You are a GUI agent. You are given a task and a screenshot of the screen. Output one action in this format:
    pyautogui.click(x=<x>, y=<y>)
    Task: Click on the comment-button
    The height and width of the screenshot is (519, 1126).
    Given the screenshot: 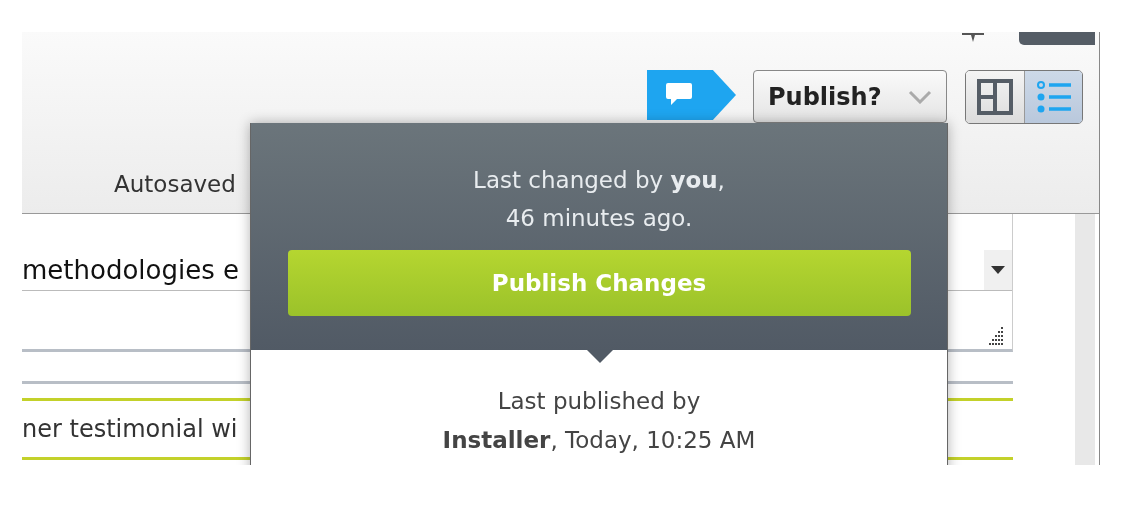 What is the action you would take?
    pyautogui.click(x=691, y=95)
    